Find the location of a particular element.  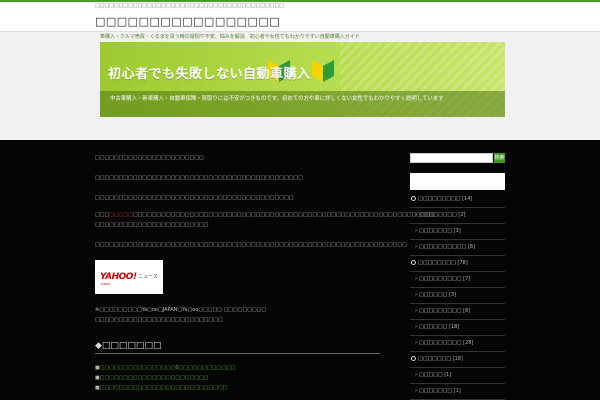

top-accent-line is located at coordinates (300, 1).